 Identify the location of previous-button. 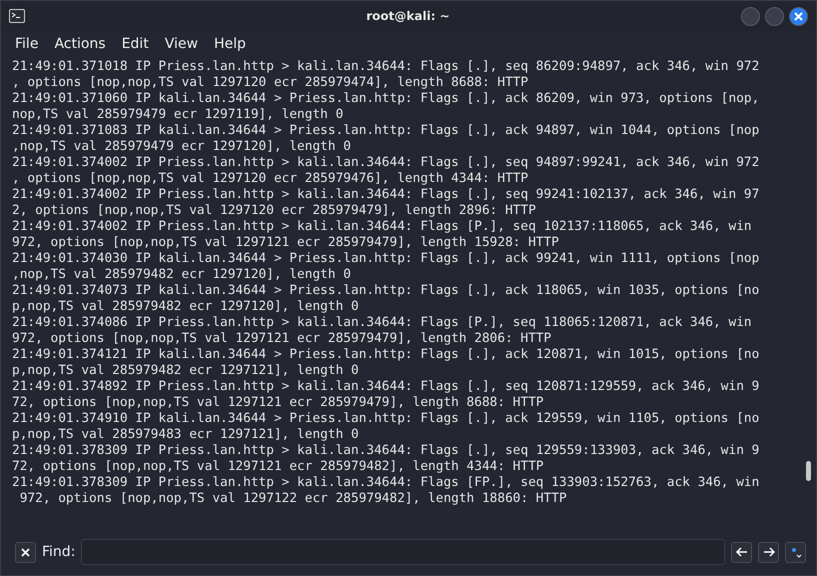
(741, 552).